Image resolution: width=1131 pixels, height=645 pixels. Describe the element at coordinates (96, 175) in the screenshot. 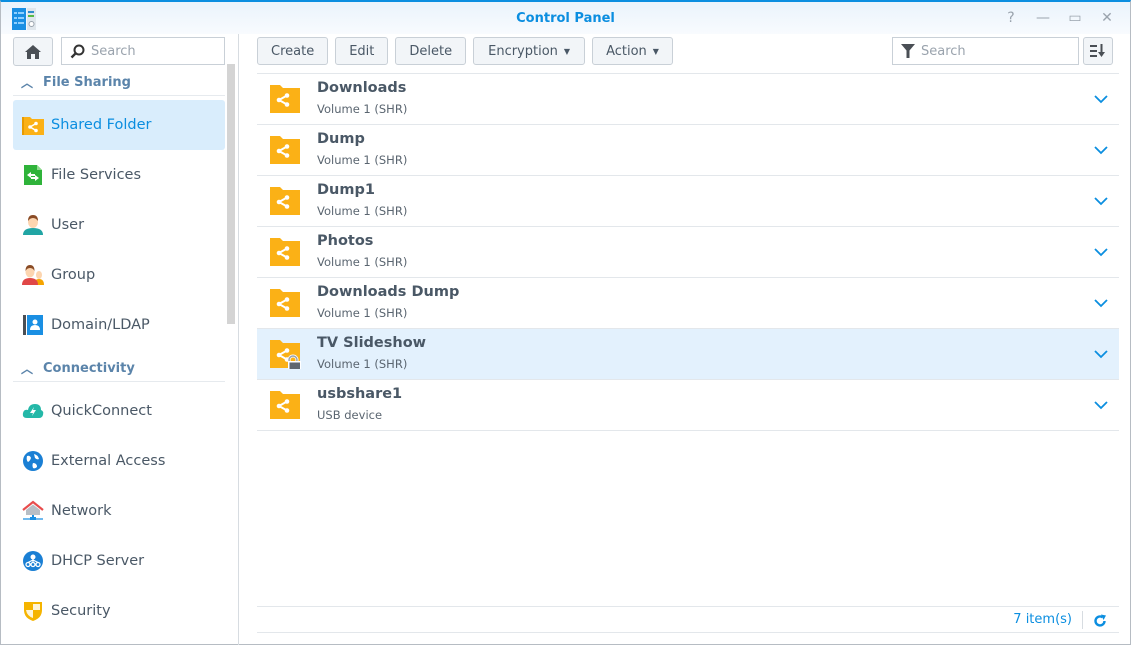

I see `sidebar-item-label: File Services` at that location.